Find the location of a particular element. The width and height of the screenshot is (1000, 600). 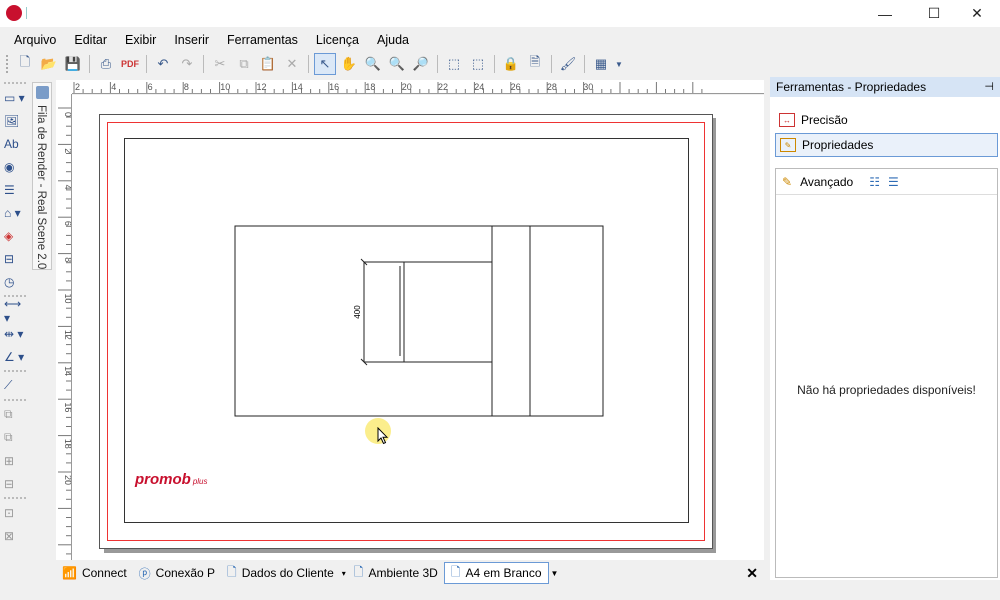

rectangle-tool-icon: ▭ ▾ is located at coordinates (15, 97).